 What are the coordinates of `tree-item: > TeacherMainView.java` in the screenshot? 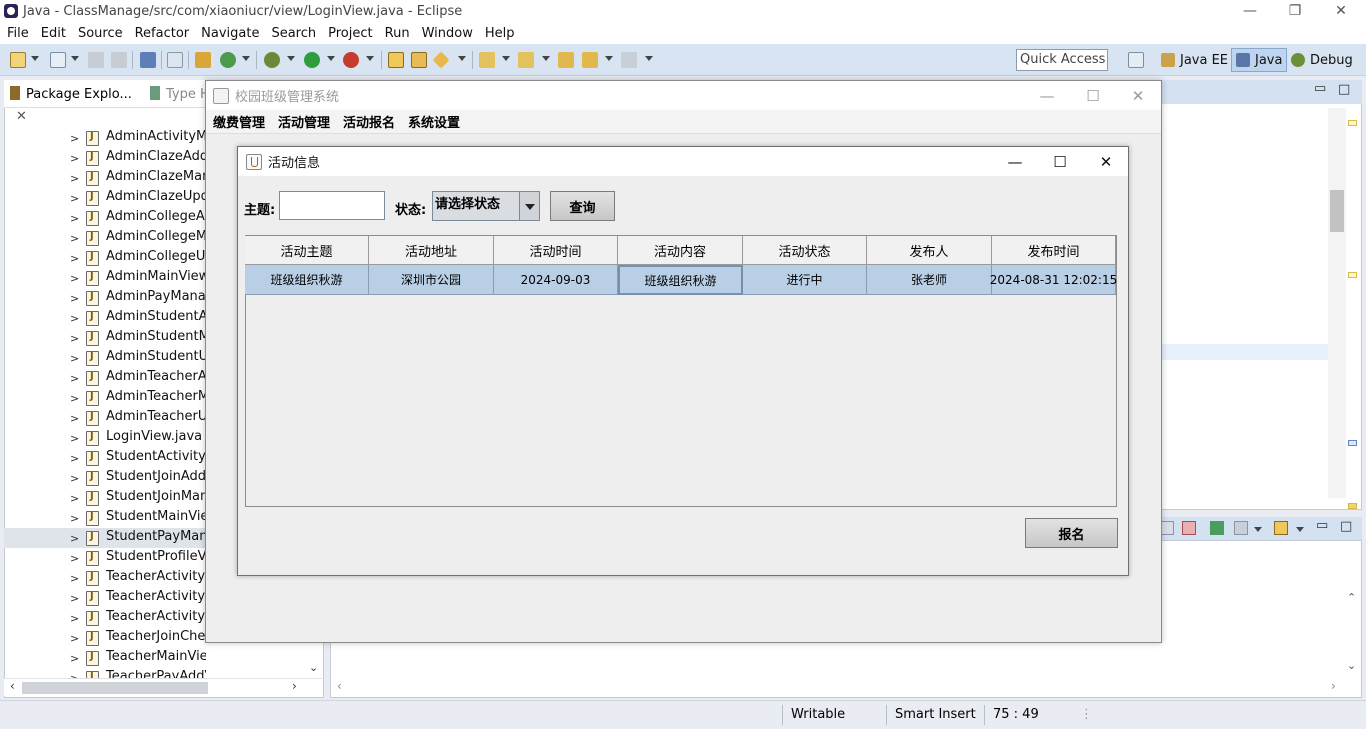 It's located at (105, 658).